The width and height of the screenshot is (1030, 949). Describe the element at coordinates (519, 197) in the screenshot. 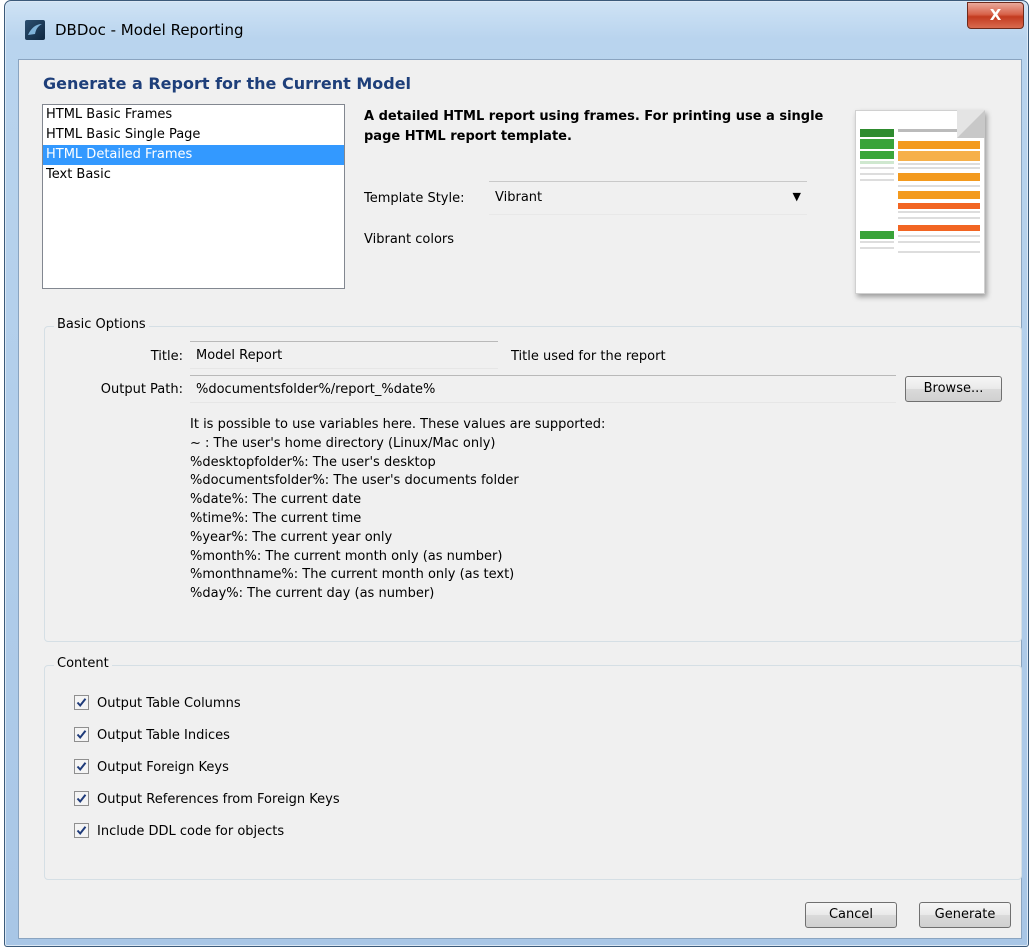

I see `template-style-value: Vibrant` at that location.